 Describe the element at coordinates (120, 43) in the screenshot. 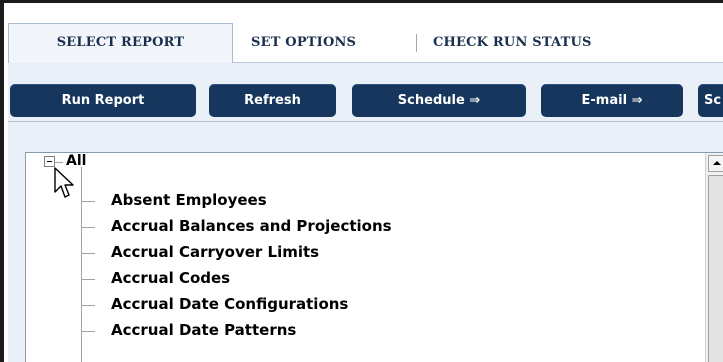

I see `tab-select-report: SELECT REPORT` at that location.